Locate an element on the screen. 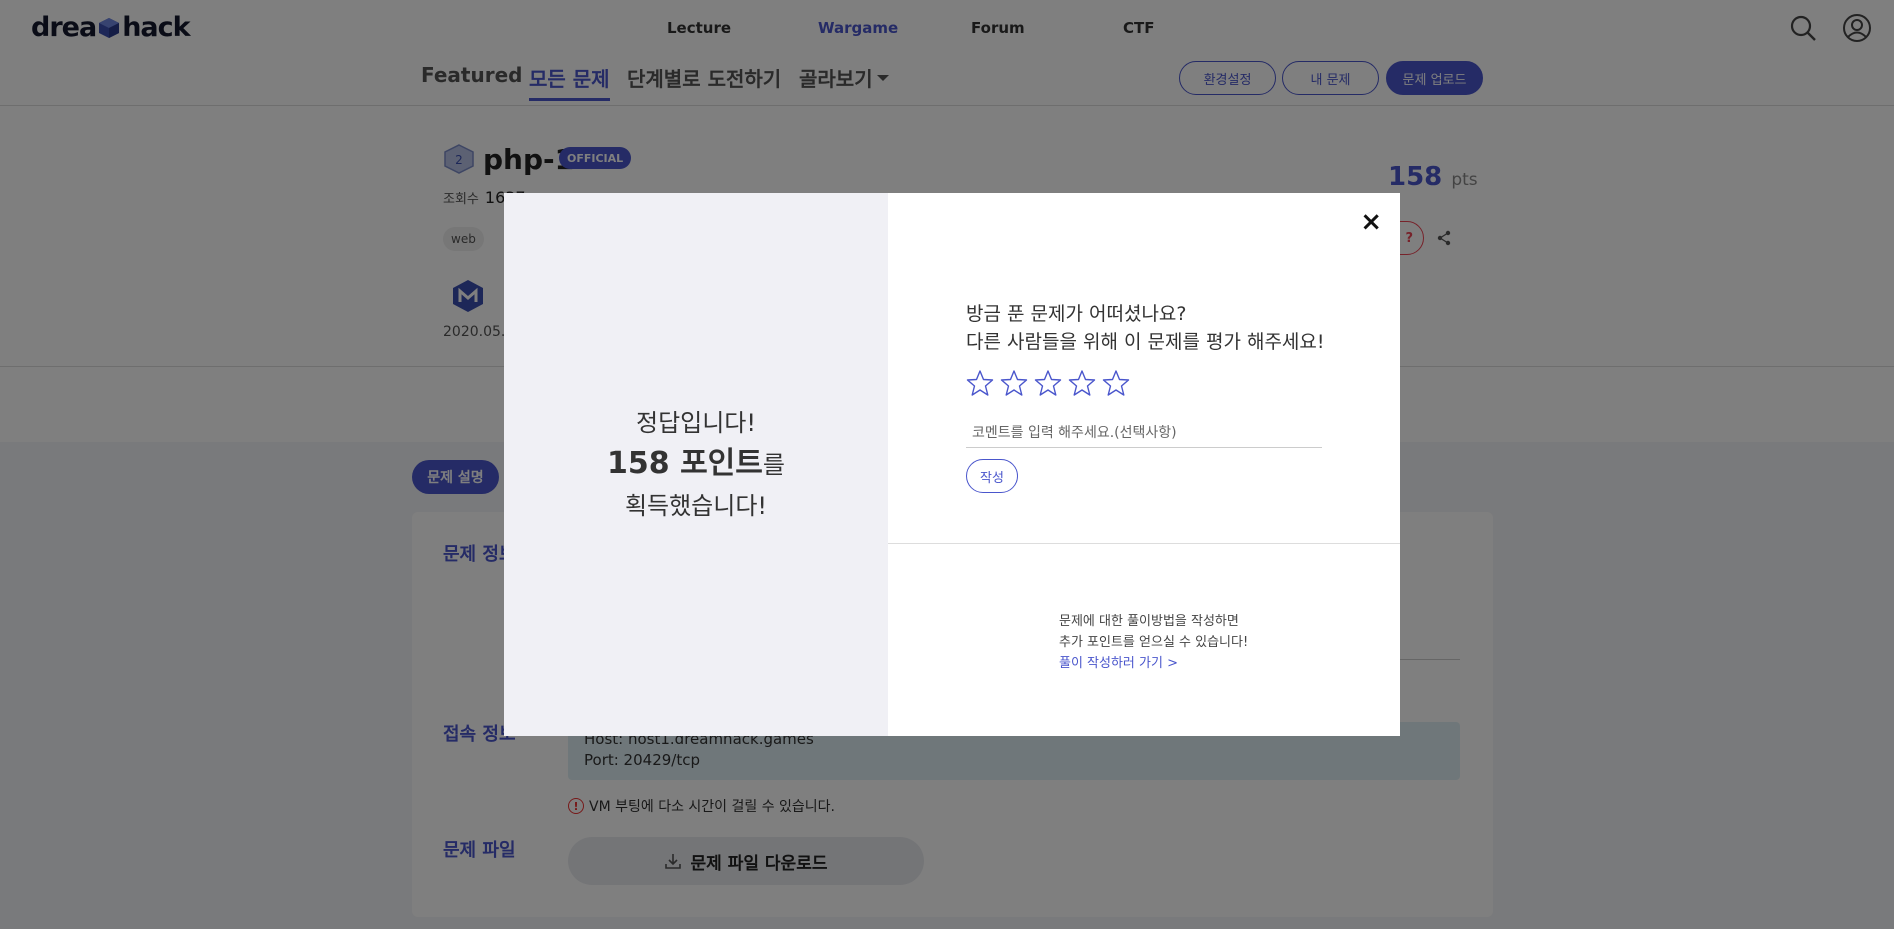 The width and height of the screenshot is (1894, 929). comment-input is located at coordinates (1144, 433).